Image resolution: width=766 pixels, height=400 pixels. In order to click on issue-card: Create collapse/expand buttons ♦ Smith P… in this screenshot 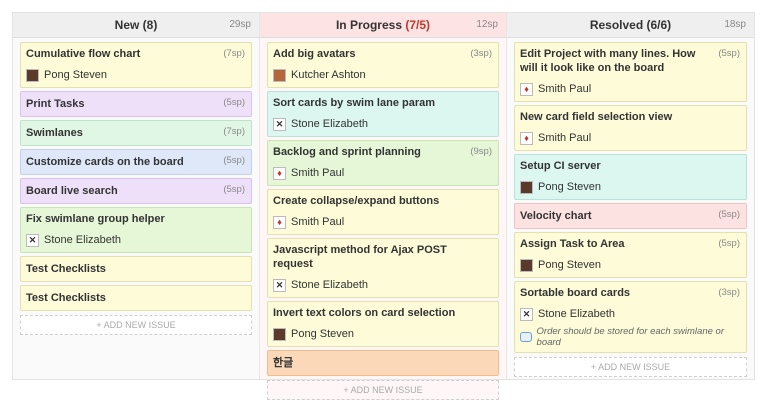, I will do `click(383, 212)`.